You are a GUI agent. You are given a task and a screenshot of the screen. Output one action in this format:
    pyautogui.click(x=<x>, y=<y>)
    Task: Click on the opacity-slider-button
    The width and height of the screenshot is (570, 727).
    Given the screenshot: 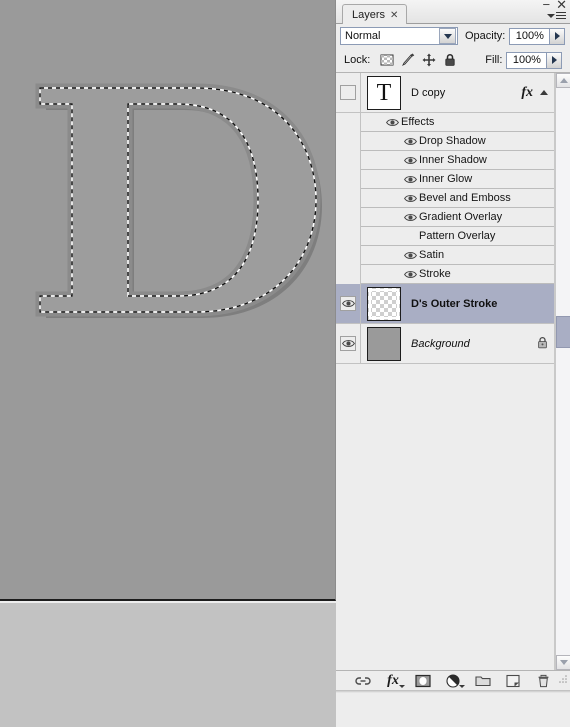 What is the action you would take?
    pyautogui.click(x=557, y=36)
    